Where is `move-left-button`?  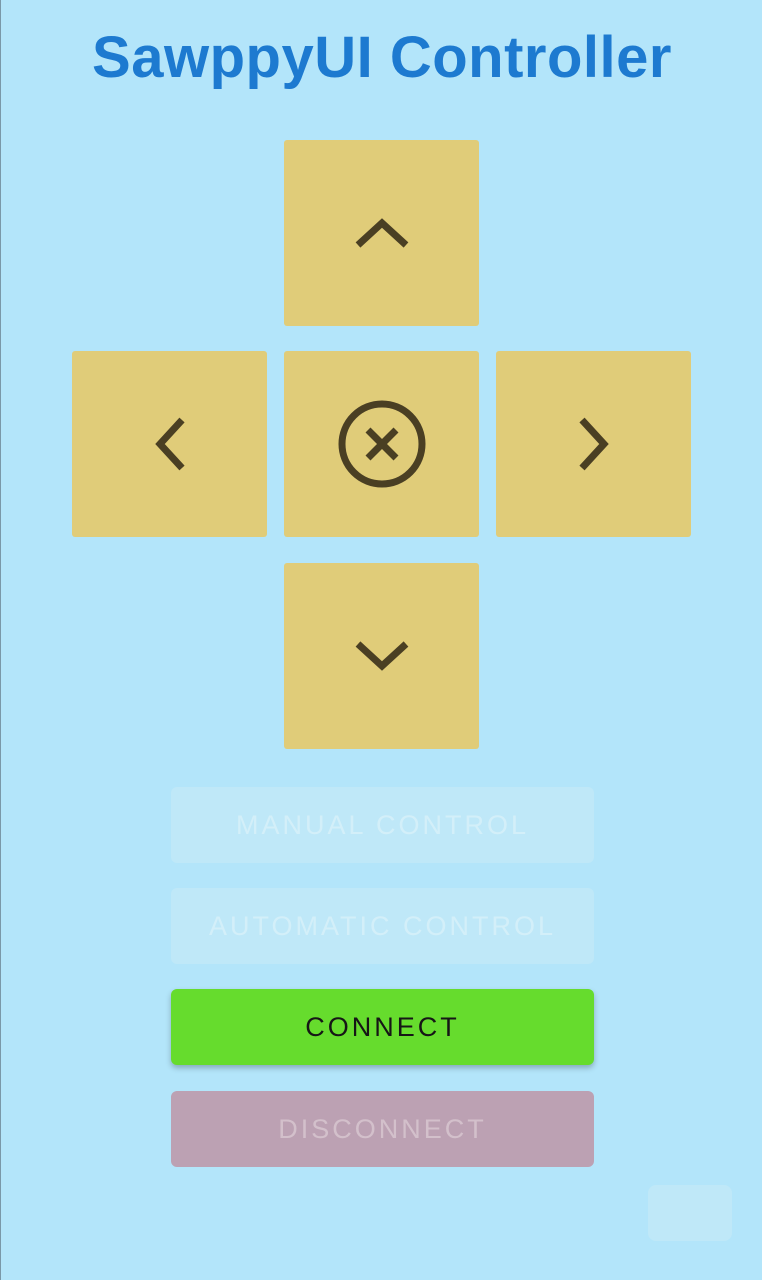 move-left-button is located at coordinates (169, 444).